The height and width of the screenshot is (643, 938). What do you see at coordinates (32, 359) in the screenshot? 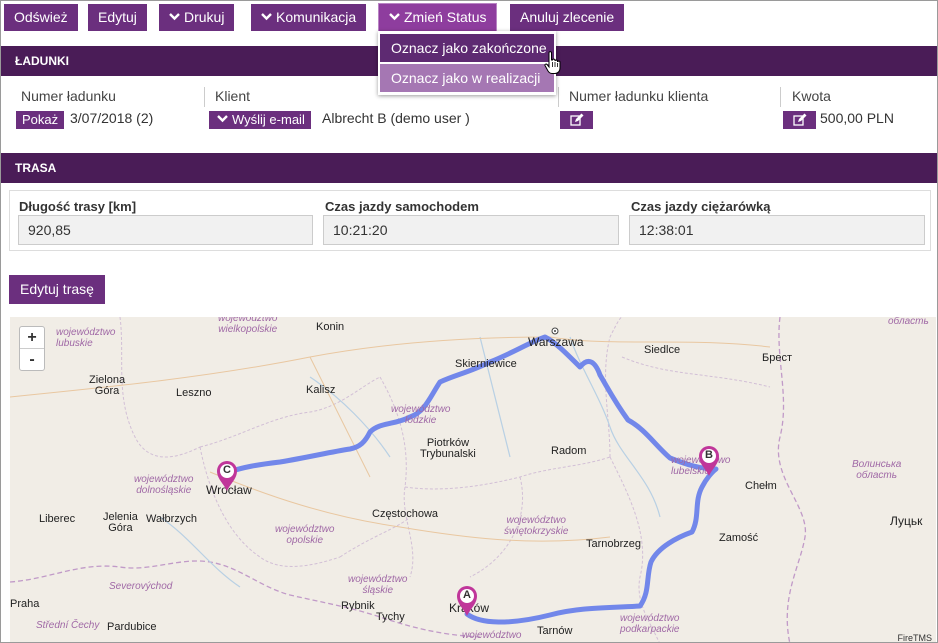
I see `zoom-out-button: -` at bounding box center [32, 359].